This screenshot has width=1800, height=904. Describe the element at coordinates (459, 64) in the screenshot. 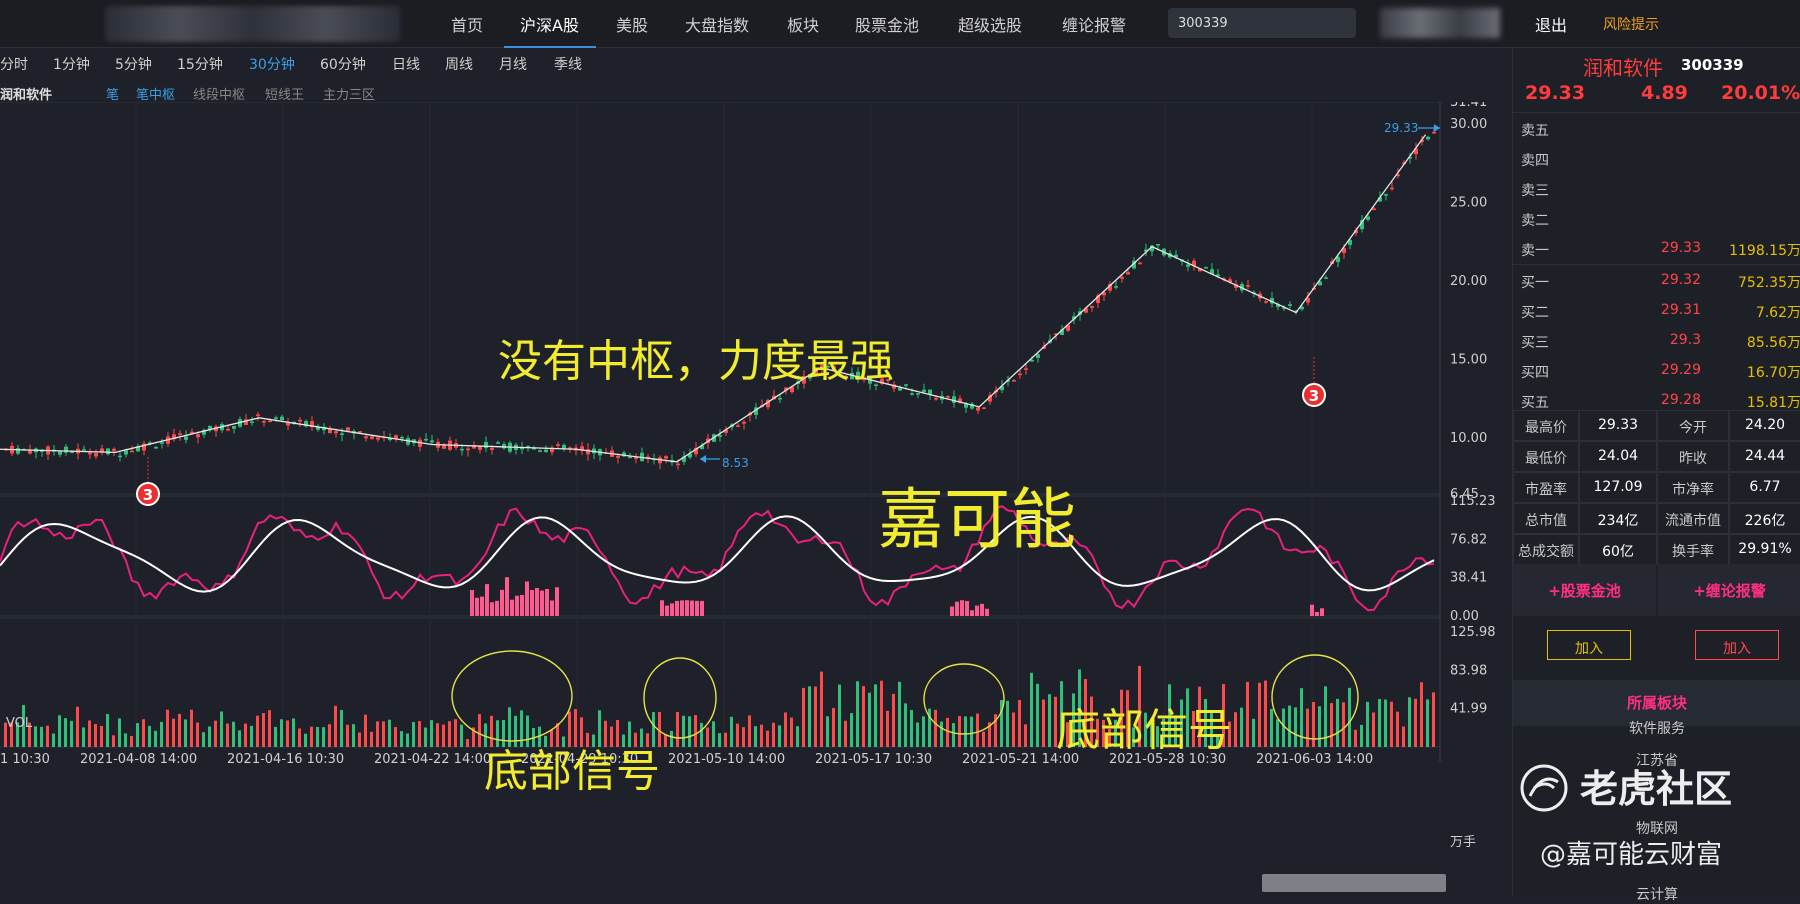

I see `tf-weekly: 周线` at that location.